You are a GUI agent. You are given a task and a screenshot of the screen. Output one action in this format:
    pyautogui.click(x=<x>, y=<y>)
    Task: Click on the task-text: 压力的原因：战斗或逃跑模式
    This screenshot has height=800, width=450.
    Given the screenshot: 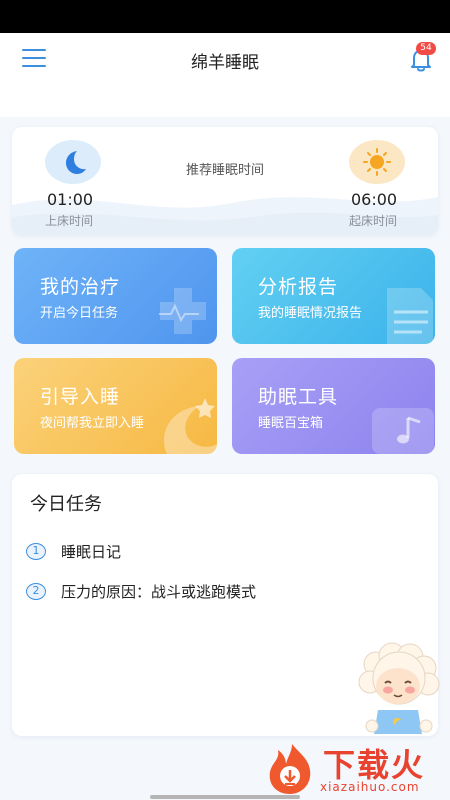 What is the action you would take?
    pyautogui.click(x=159, y=592)
    